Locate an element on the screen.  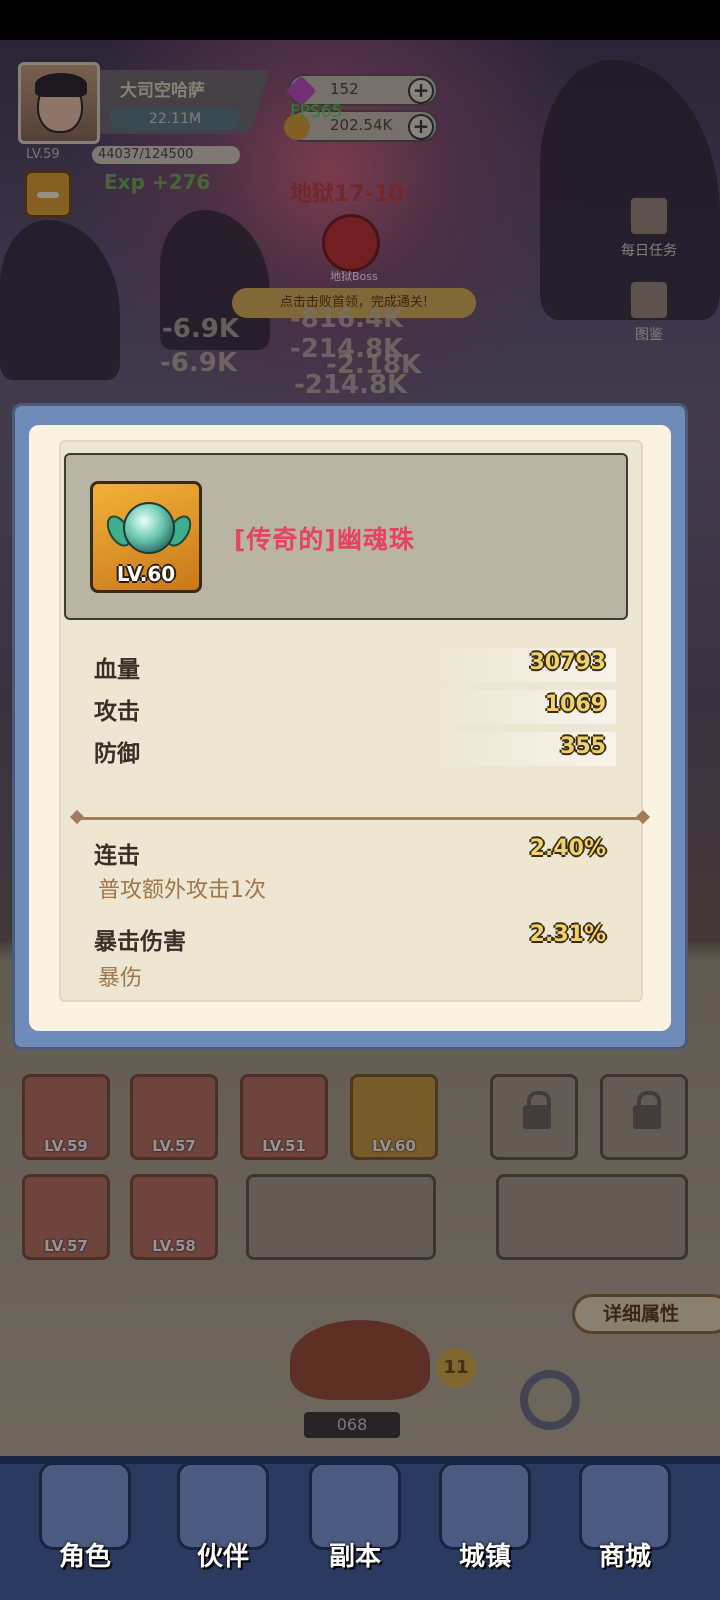
nav-label: 副本 is located at coordinates (354, 1557).